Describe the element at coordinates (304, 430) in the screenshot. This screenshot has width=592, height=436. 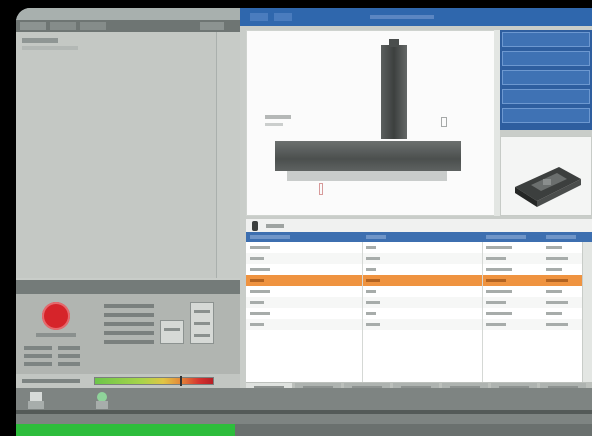
I see `progress-track` at that location.